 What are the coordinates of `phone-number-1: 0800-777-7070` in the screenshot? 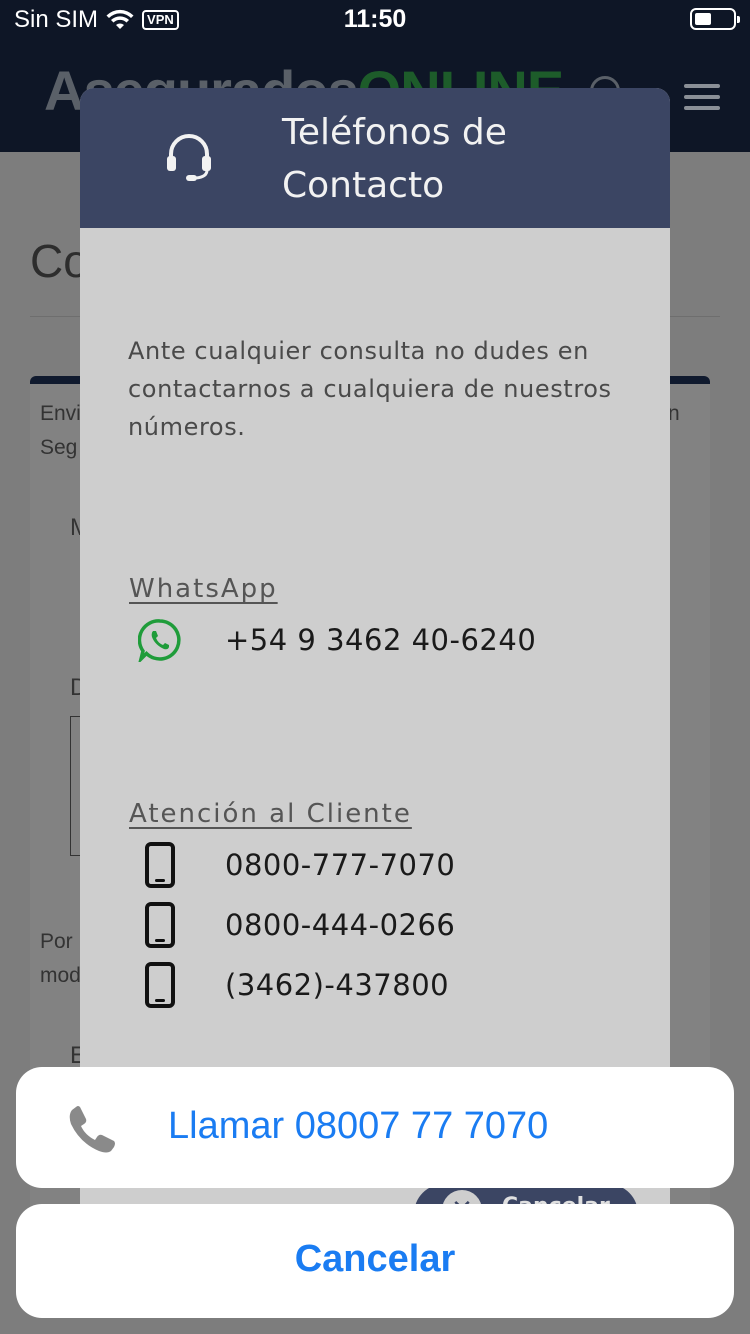 It's located at (340, 865).